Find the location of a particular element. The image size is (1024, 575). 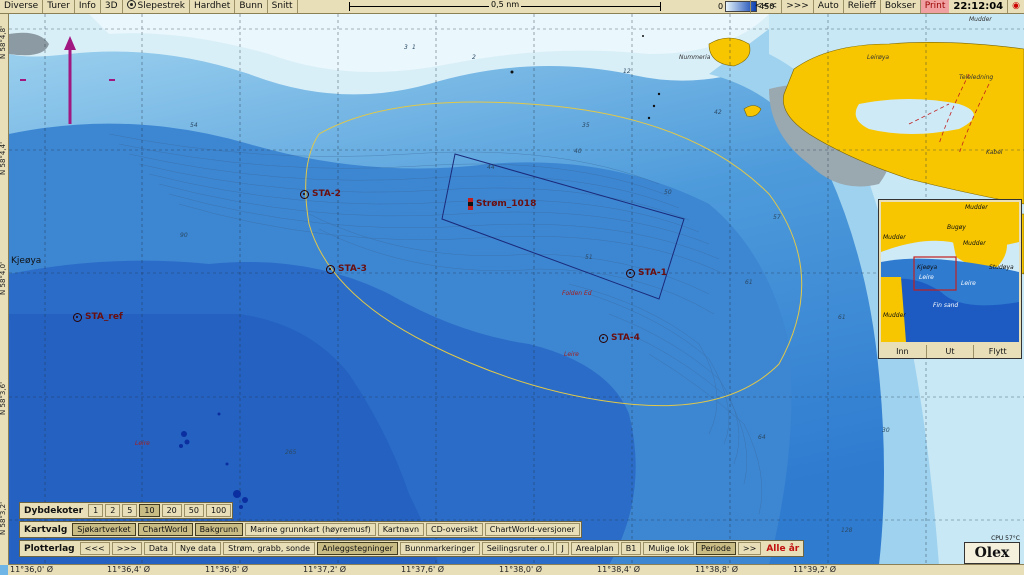

chart-option-chartworld-versjoner: ChartWorld-versjoner is located at coordinates (532, 529).